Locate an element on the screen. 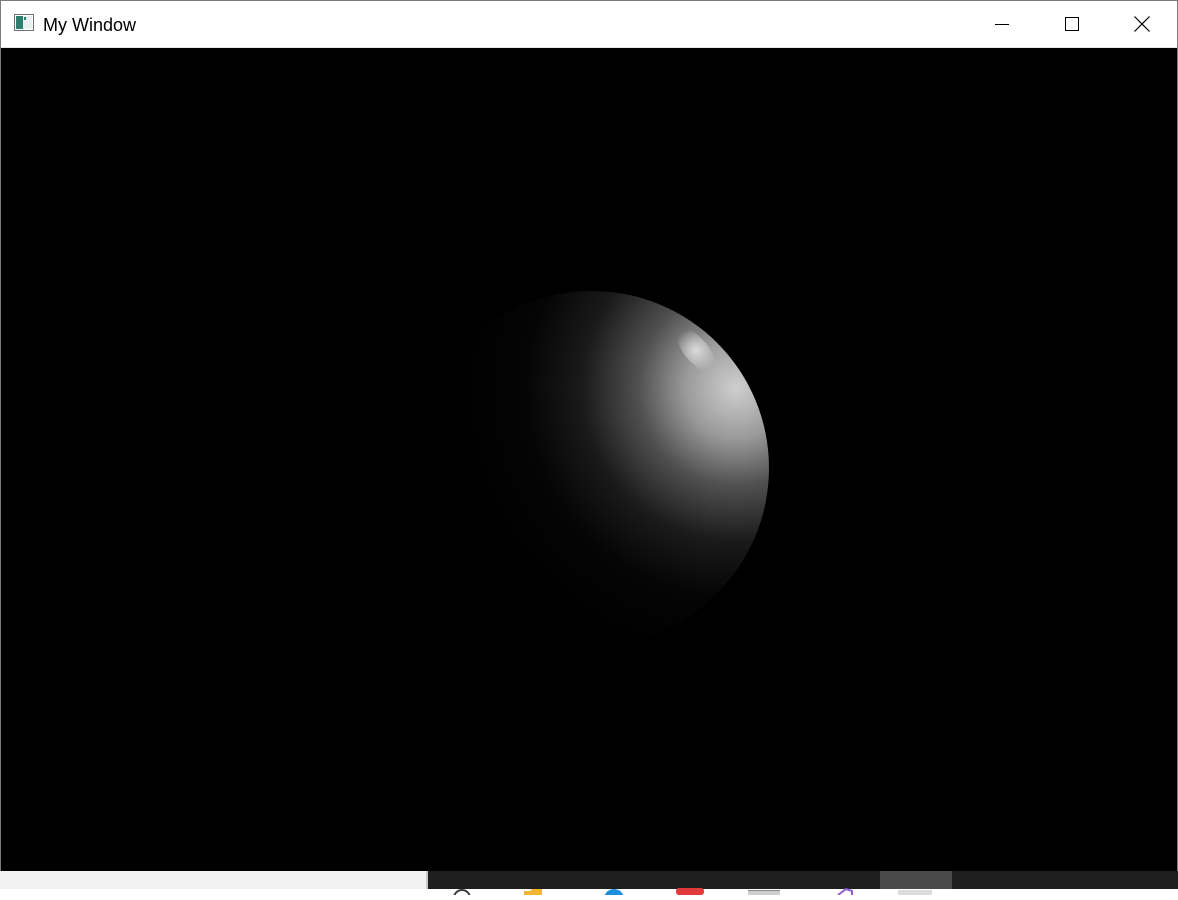  visual-studio-icon is located at coordinates (844, 889).